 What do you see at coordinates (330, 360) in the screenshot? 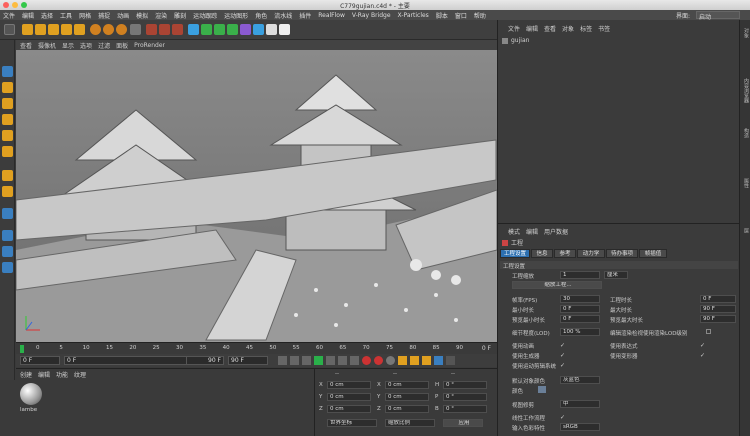
I see `next-frame-icon` at bounding box center [330, 360].